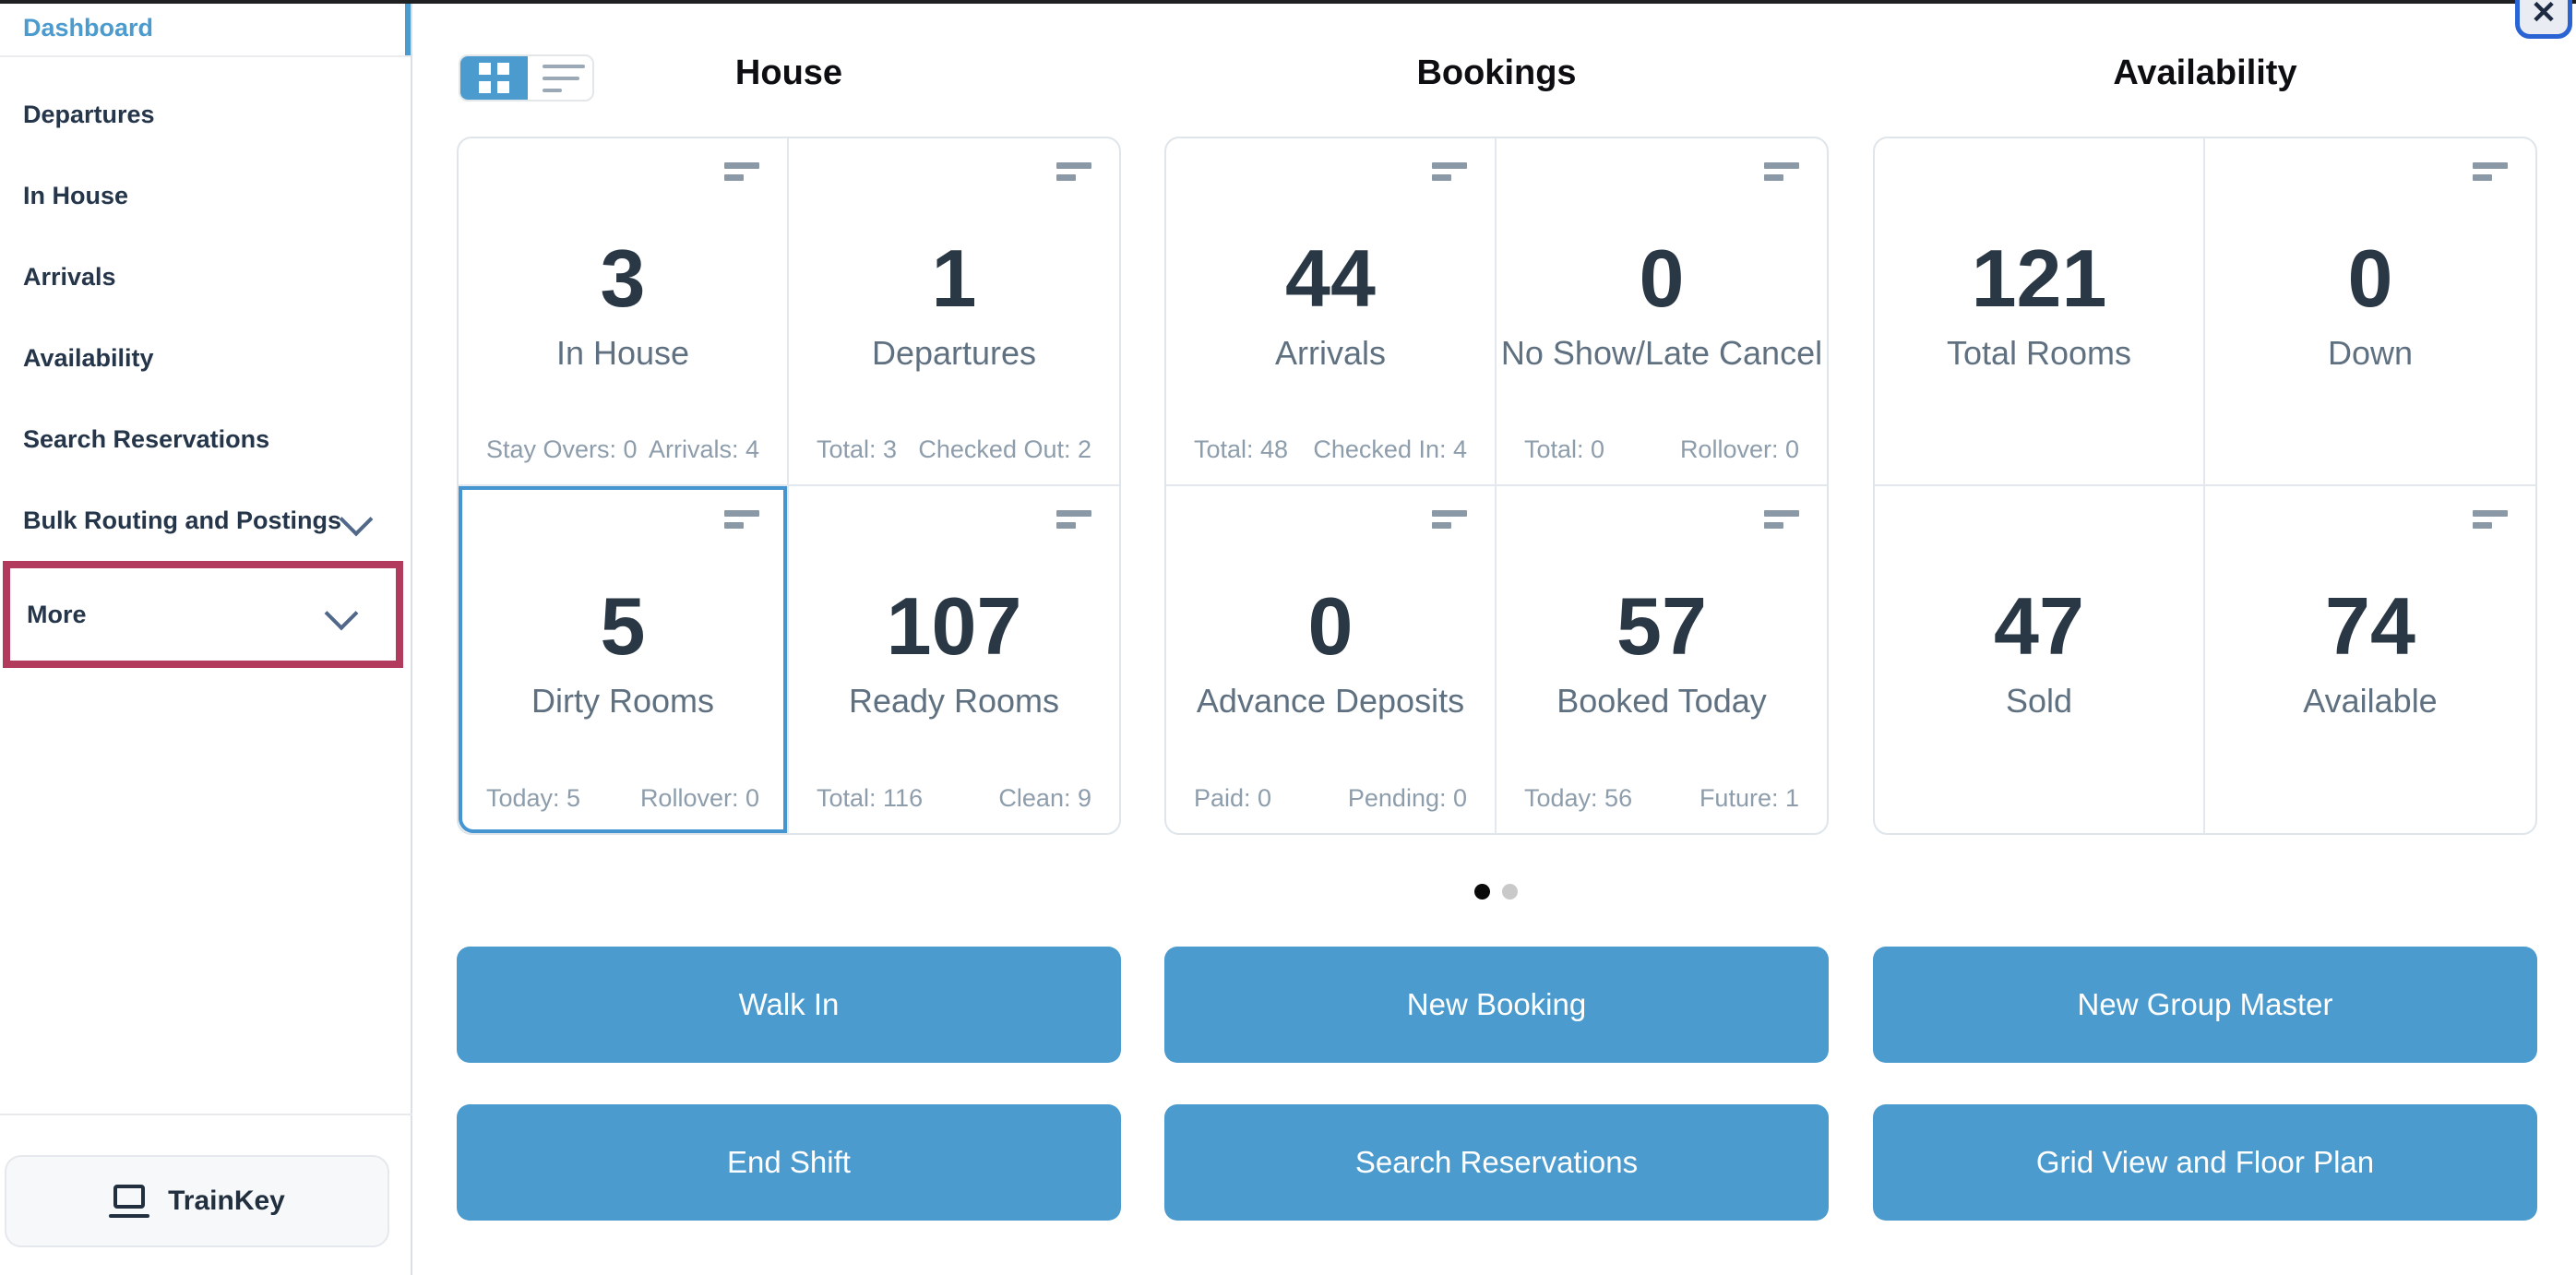 The width and height of the screenshot is (2576, 1275). Describe the element at coordinates (88, 357) in the screenshot. I see `sidebar-item-label: Availability` at that location.